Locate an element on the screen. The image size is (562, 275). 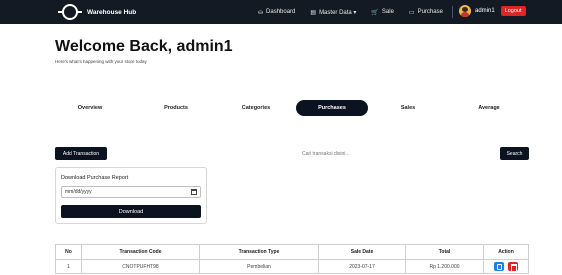
tab-purchases: Purchases is located at coordinates (332, 108).